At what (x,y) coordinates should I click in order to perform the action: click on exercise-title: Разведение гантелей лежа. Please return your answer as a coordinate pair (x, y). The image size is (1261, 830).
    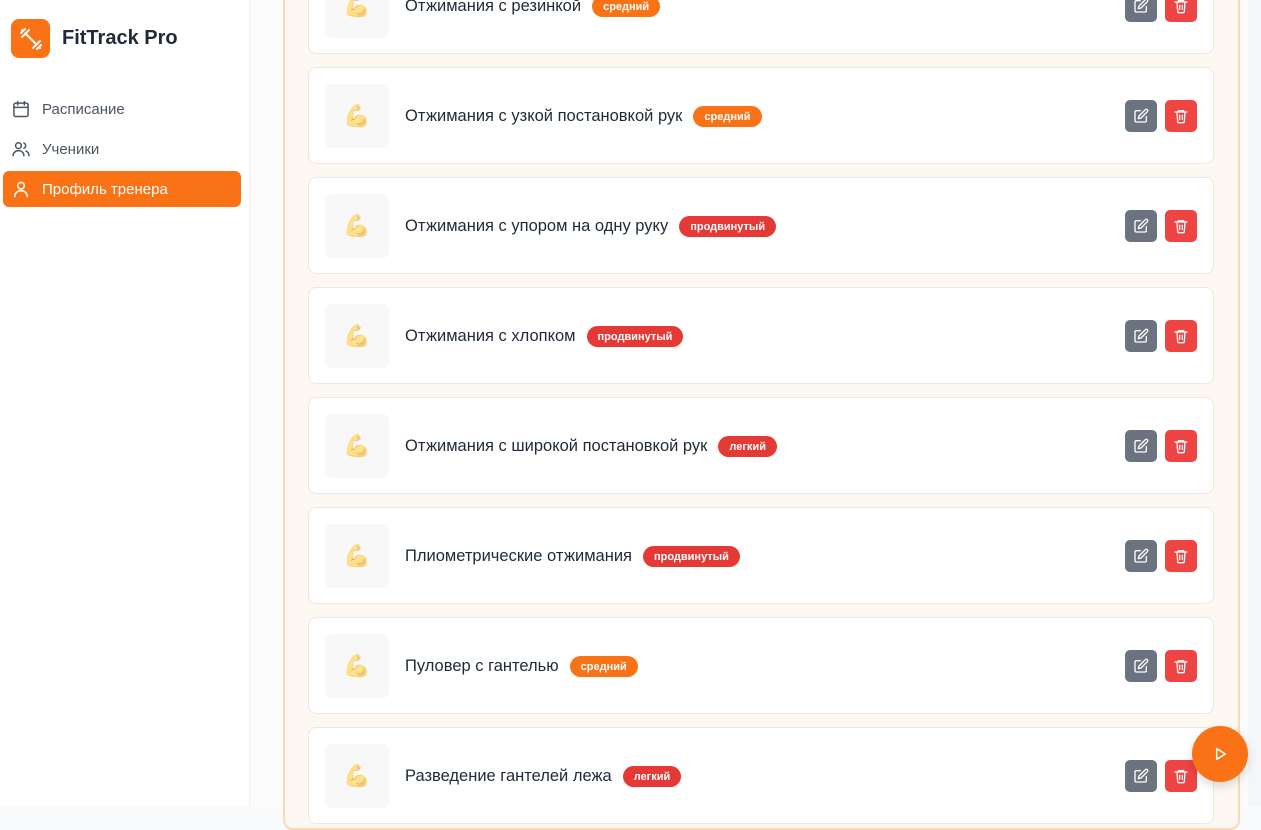
    Looking at the image, I should click on (508, 776).